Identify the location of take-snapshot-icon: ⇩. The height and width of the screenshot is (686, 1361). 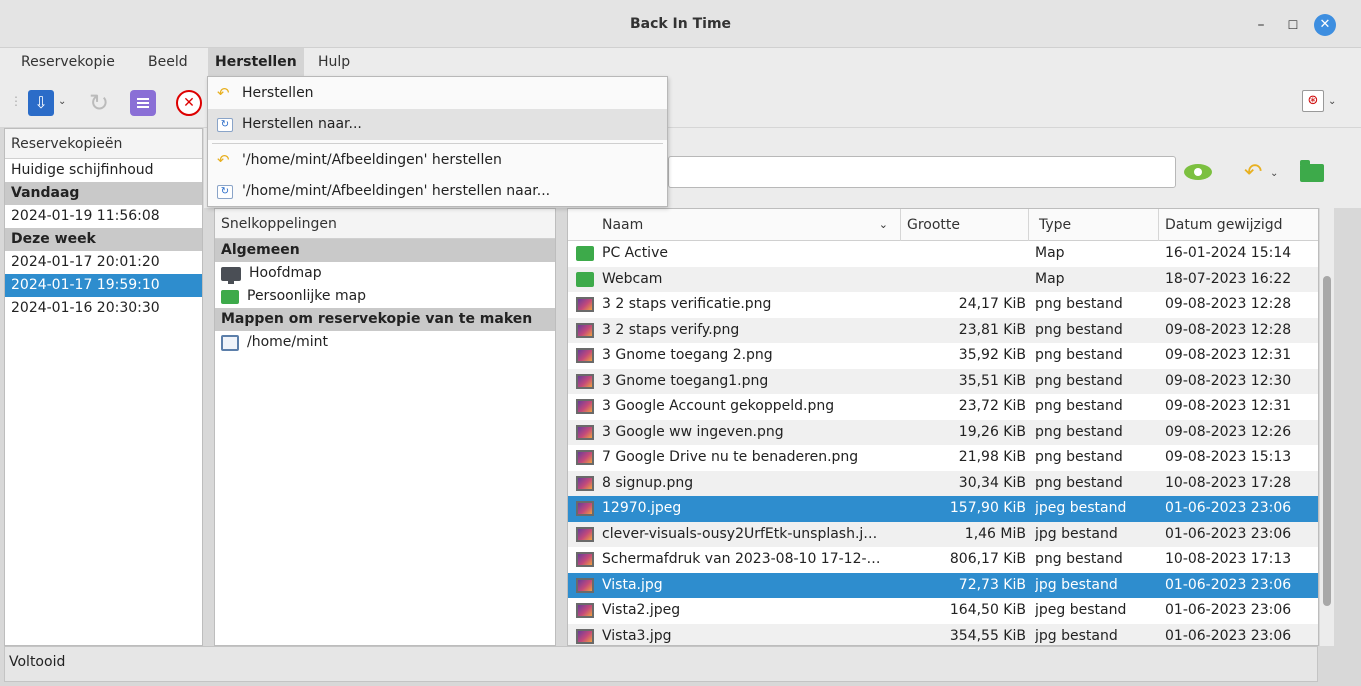
(41, 103).